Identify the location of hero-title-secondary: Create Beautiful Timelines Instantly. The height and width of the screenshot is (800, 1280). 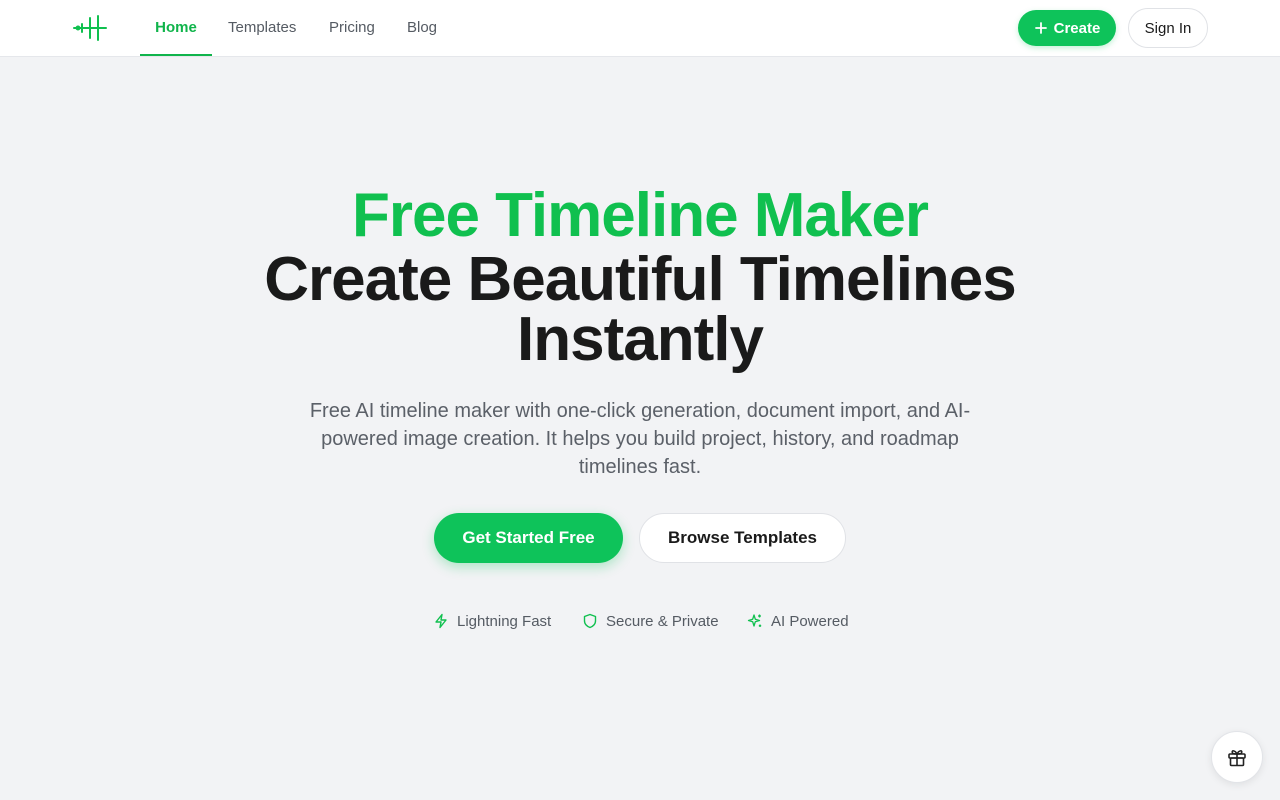
(640, 309).